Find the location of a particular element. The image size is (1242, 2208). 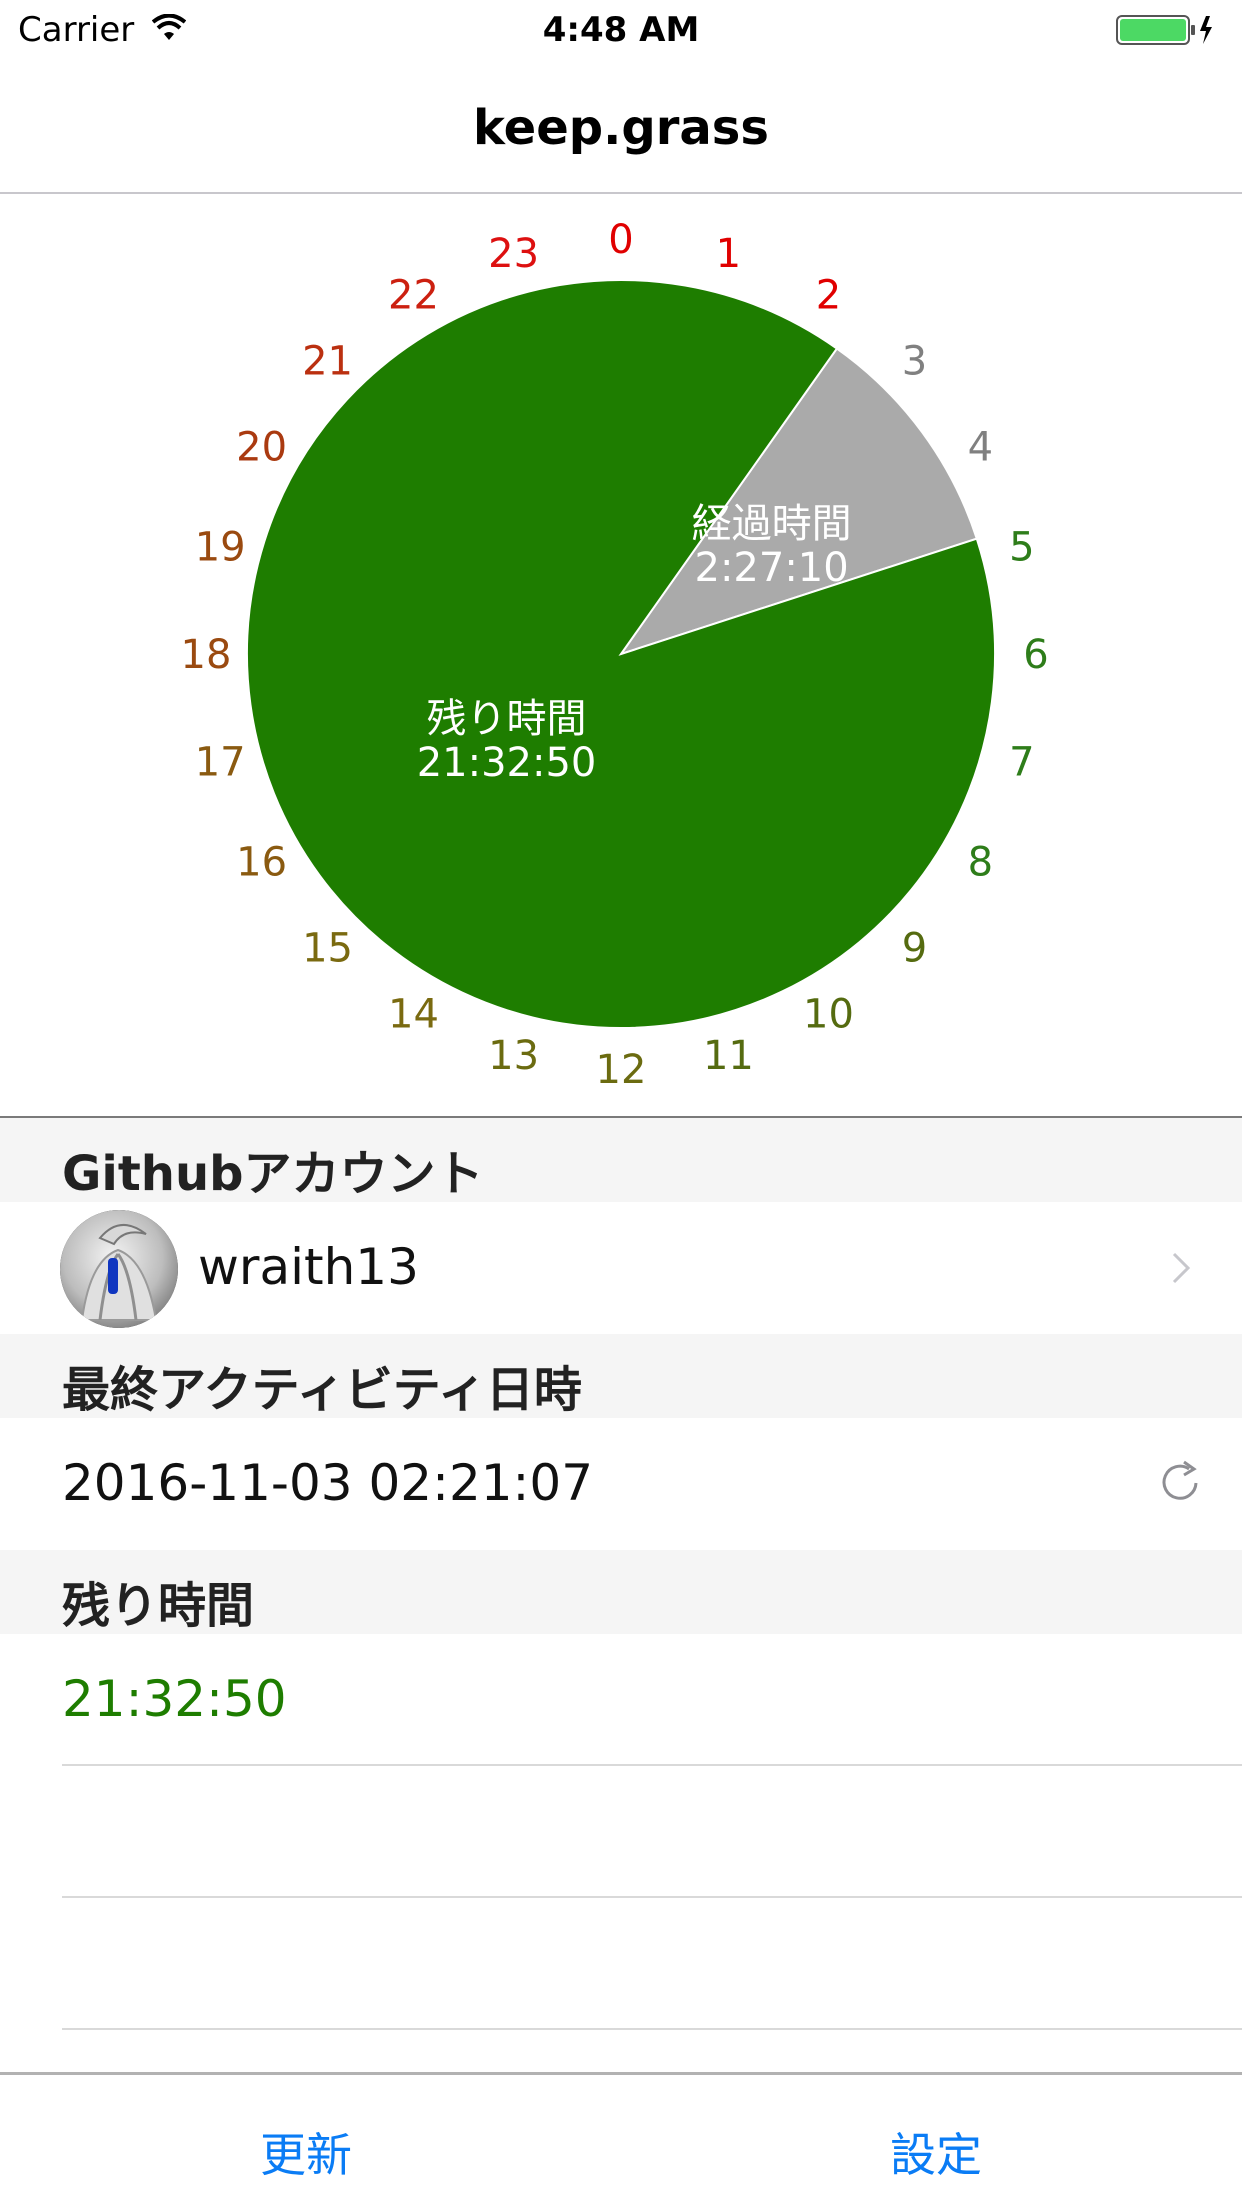

last-activity-section-header: 最終アクティビティ日時 is located at coordinates (621, 1376).